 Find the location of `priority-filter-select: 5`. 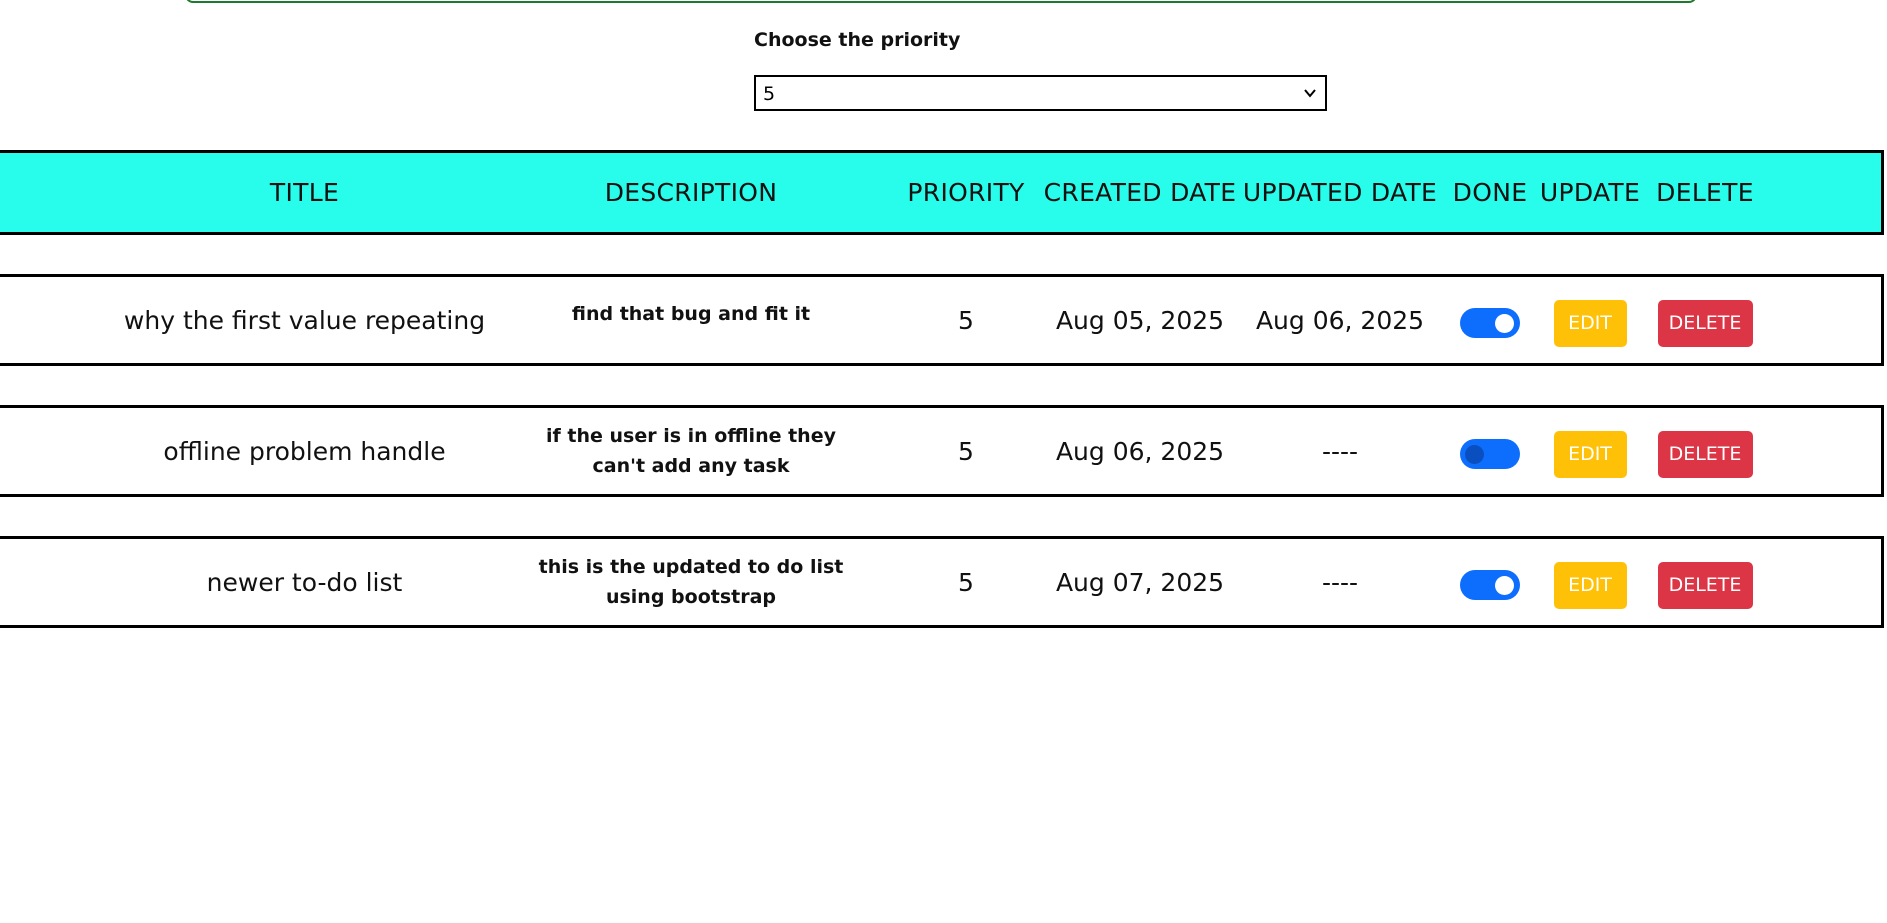

priority-filter-select: 5 is located at coordinates (1040, 93).